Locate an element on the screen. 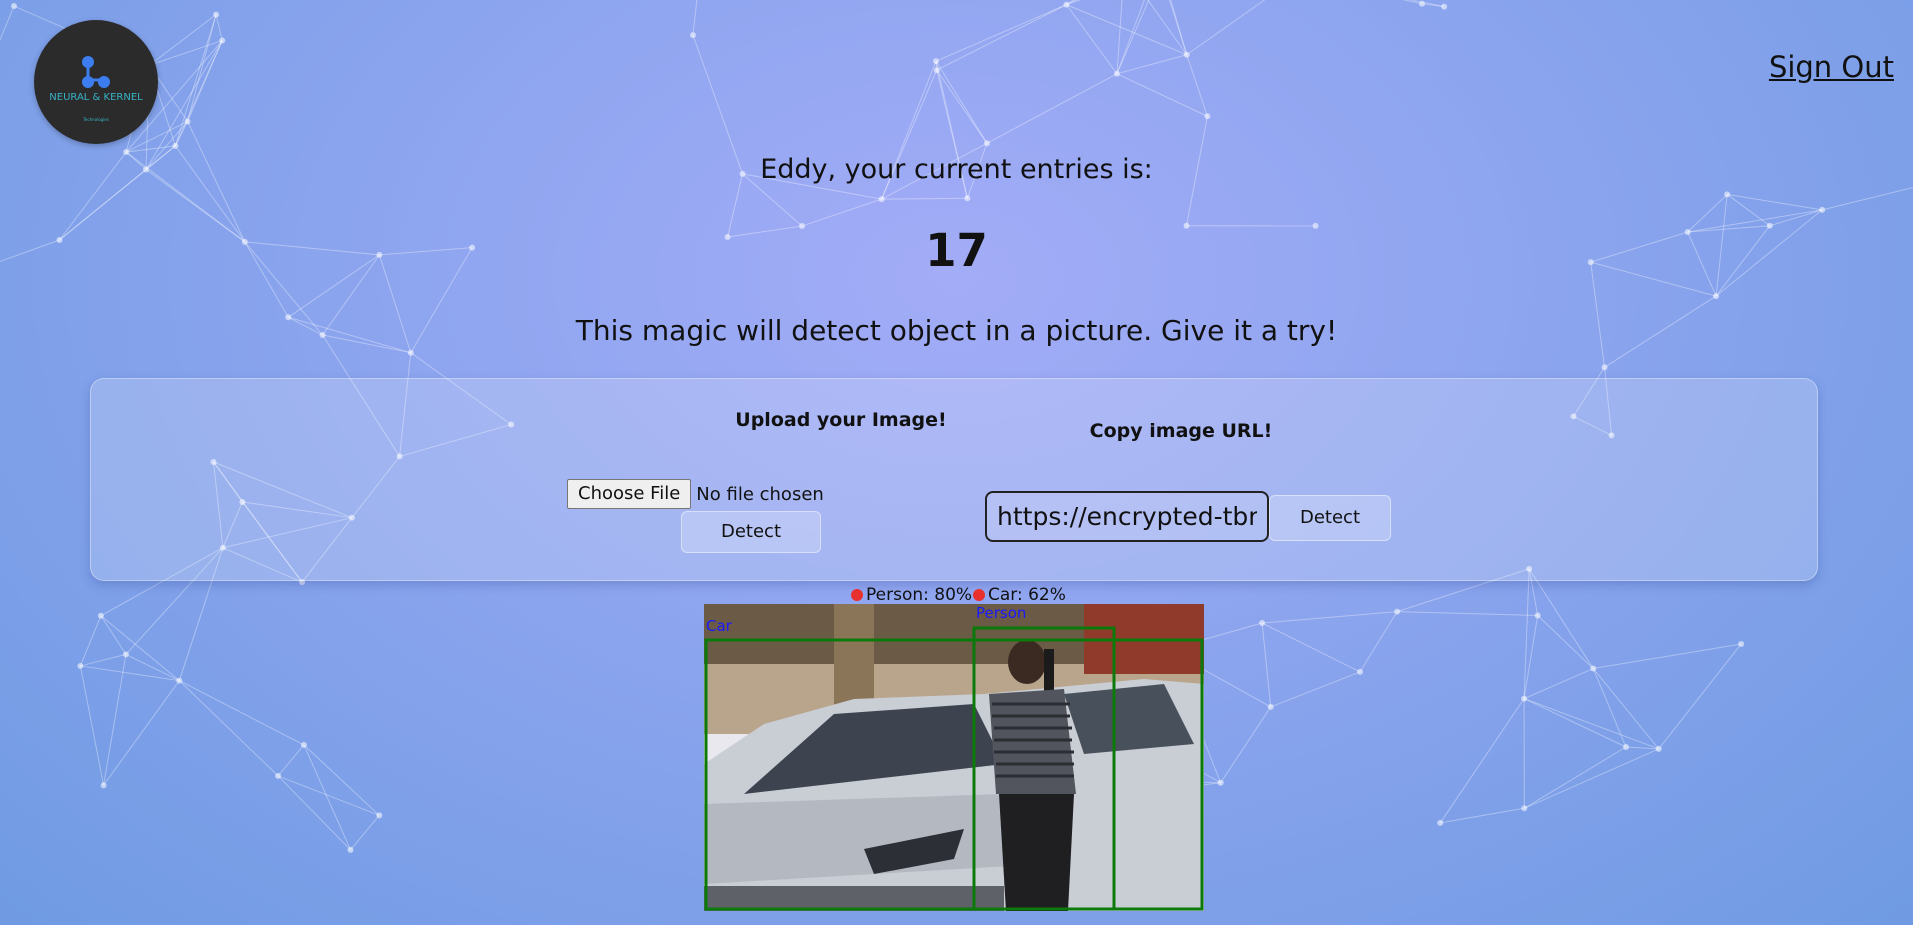 The image size is (1913, 925). logo-subtext: Technologies is located at coordinates (96, 119).